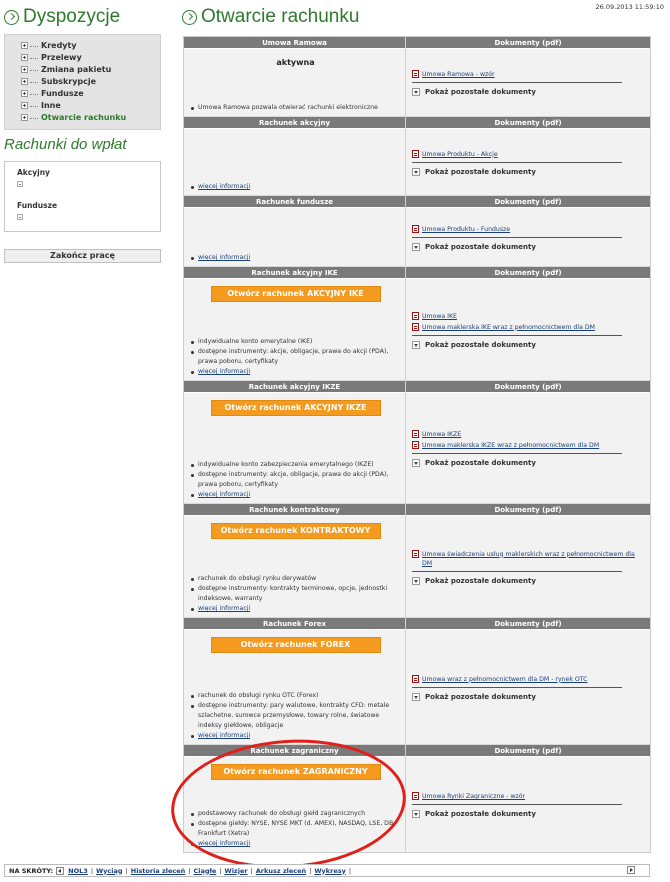 This screenshot has width=670, height=882. Describe the element at coordinates (65, 144) in the screenshot. I see `deposit-accounts-title: Rachunki do wpłat` at that location.